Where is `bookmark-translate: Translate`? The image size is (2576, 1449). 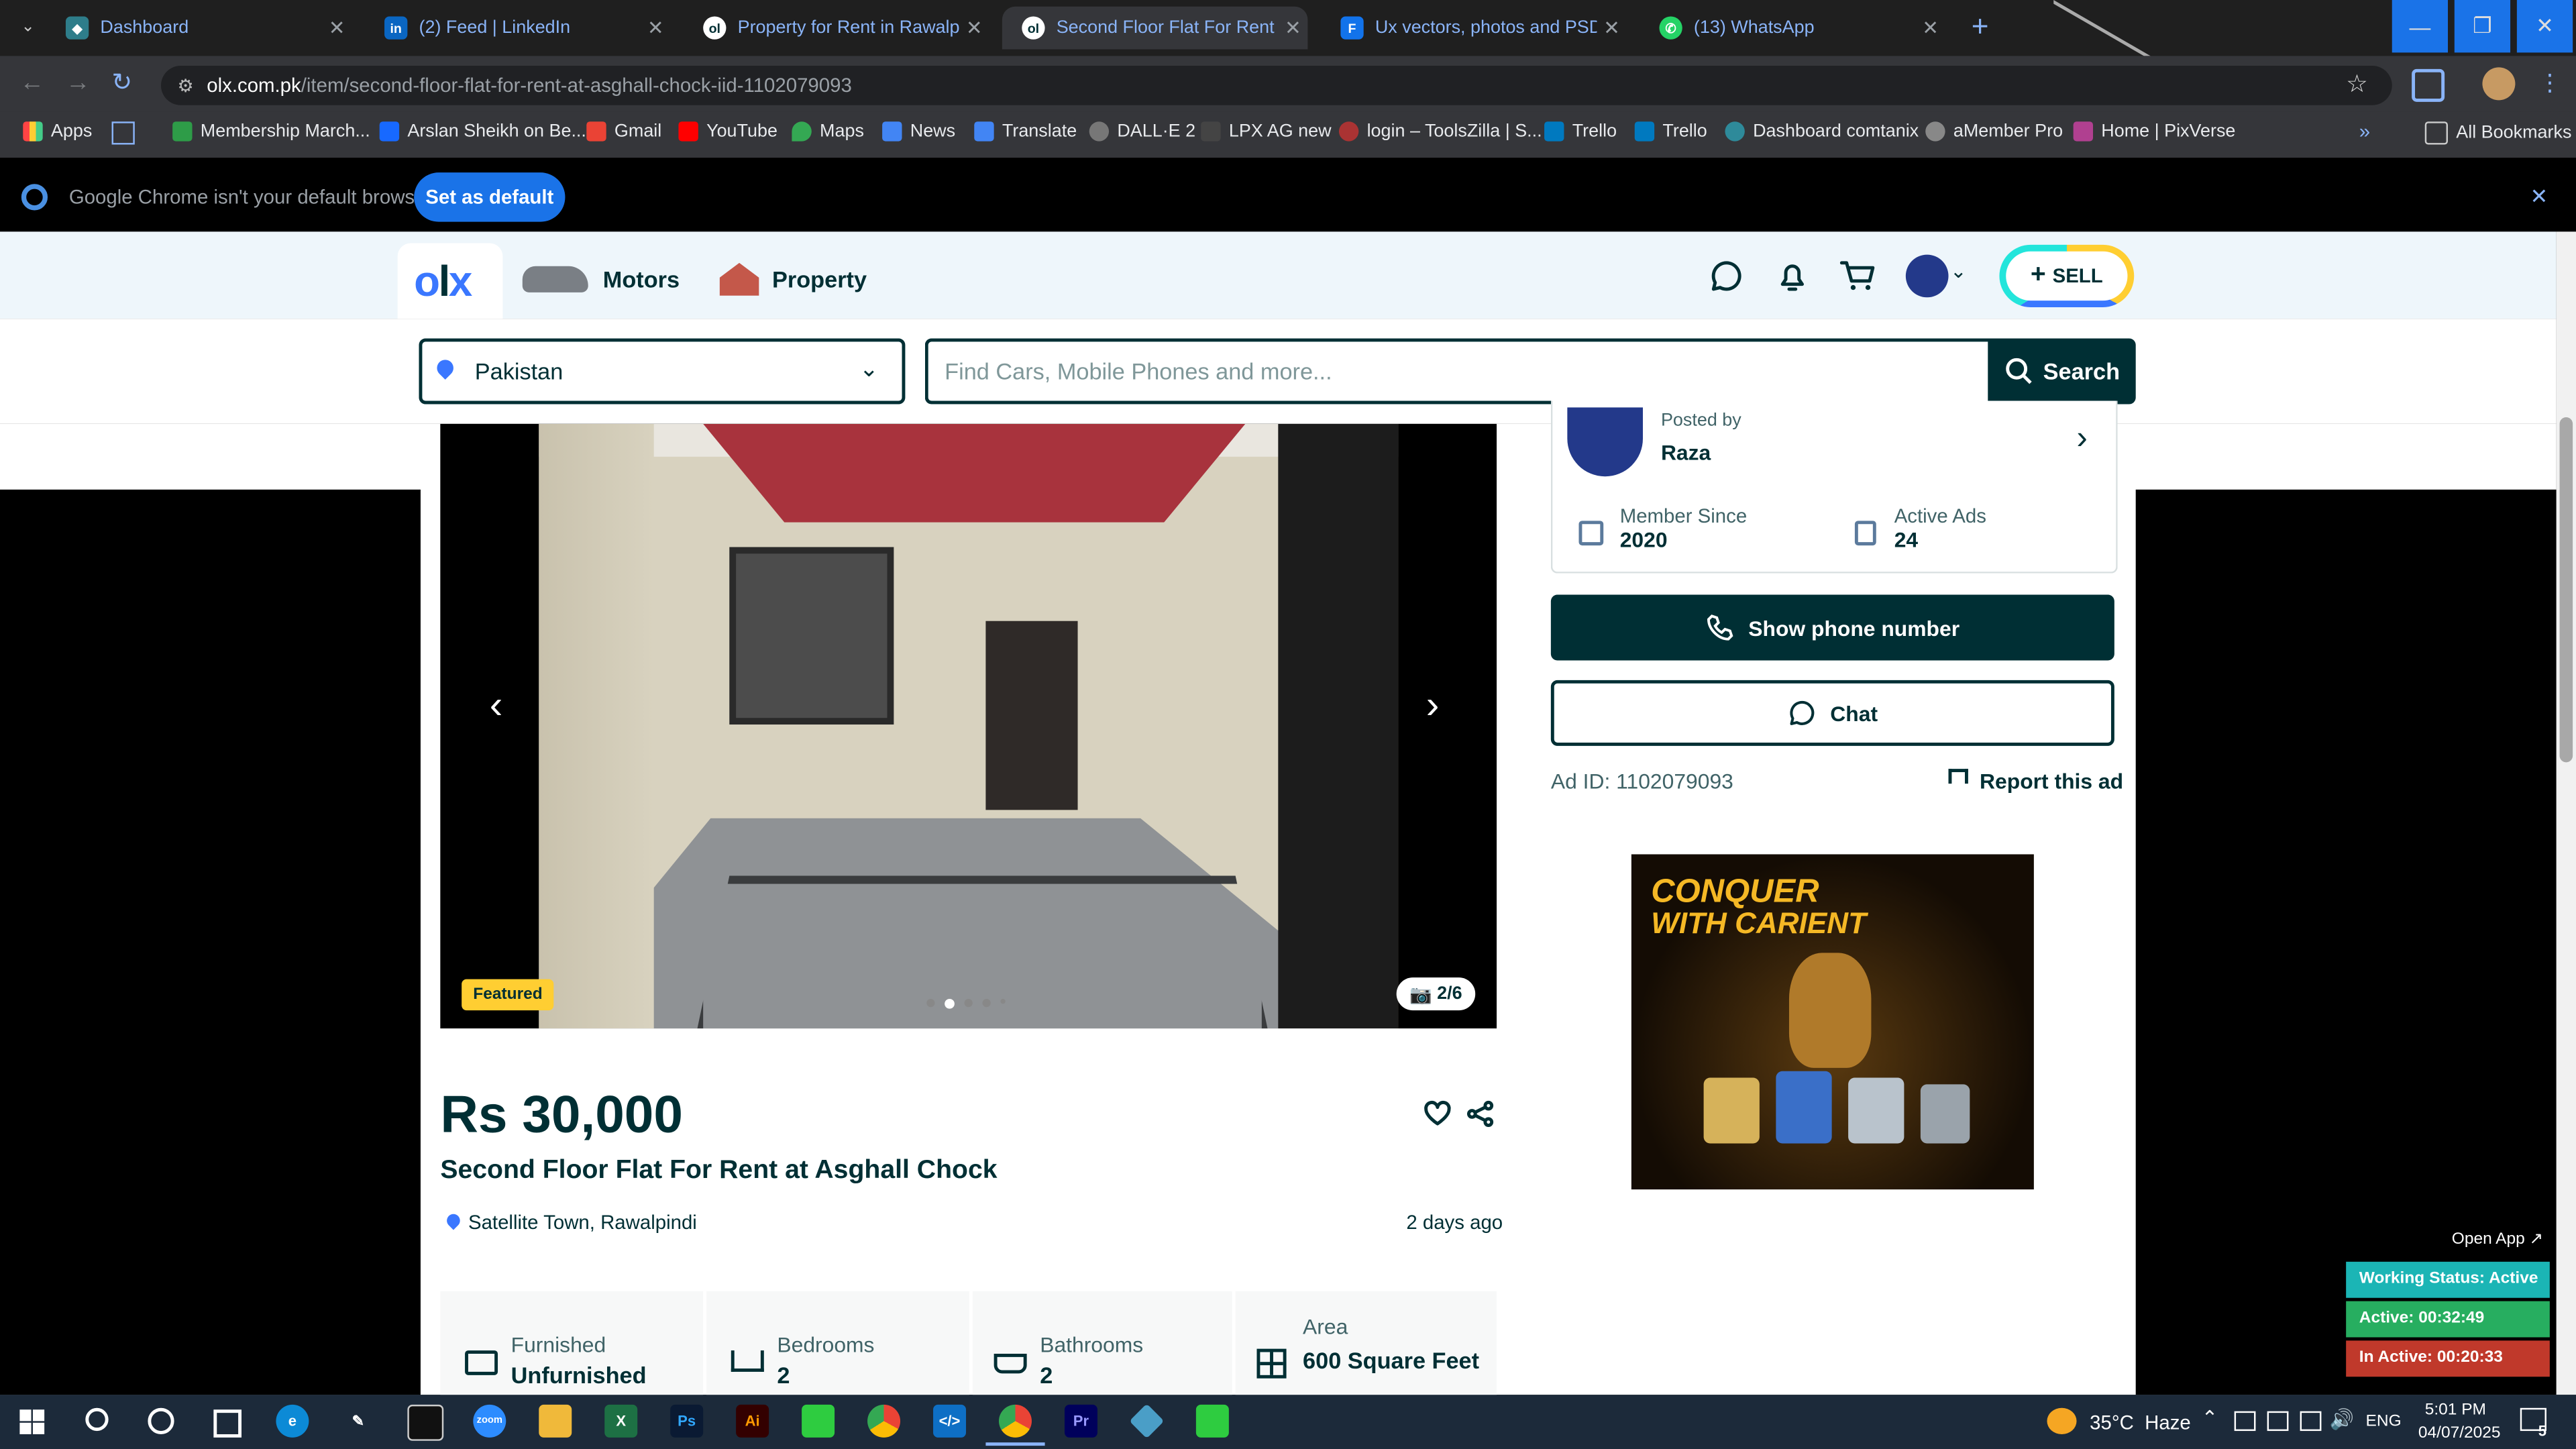 bookmark-translate: Translate is located at coordinates (1025, 131).